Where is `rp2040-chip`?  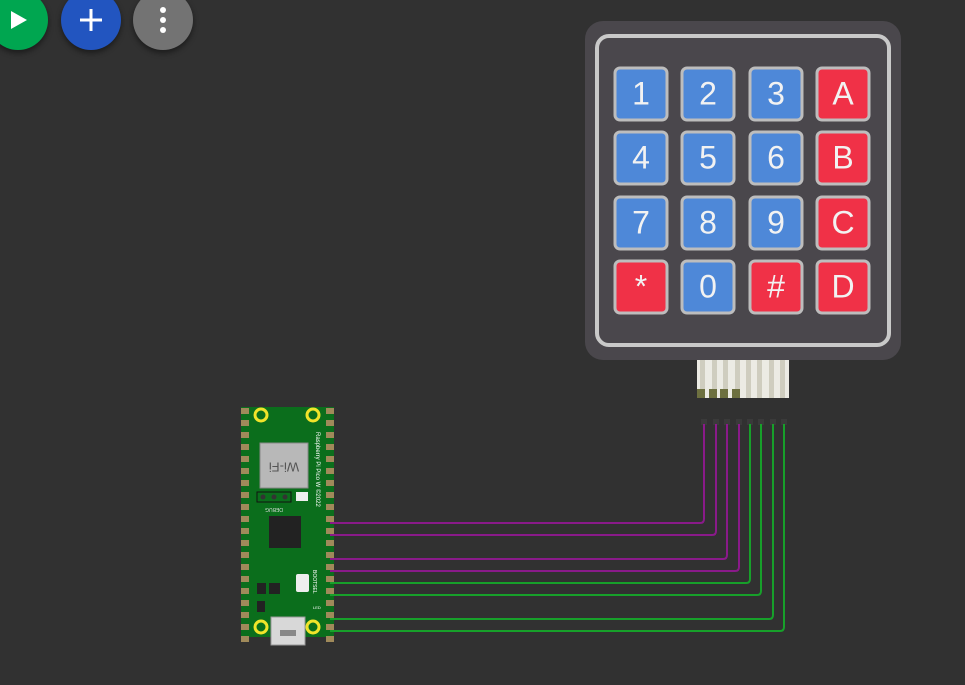
rp2040-chip is located at coordinates (285, 532).